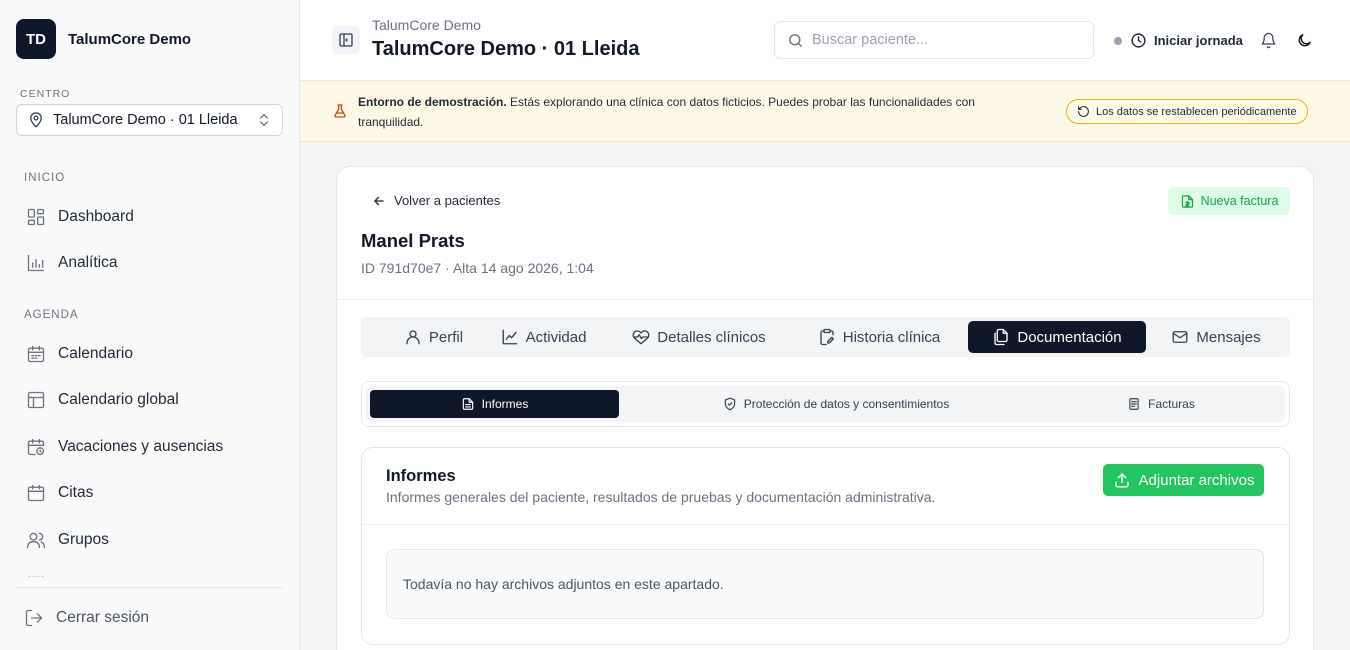 This screenshot has width=1350, height=650. Describe the element at coordinates (36, 447) in the screenshot. I see `calendar-clock-icon` at that location.